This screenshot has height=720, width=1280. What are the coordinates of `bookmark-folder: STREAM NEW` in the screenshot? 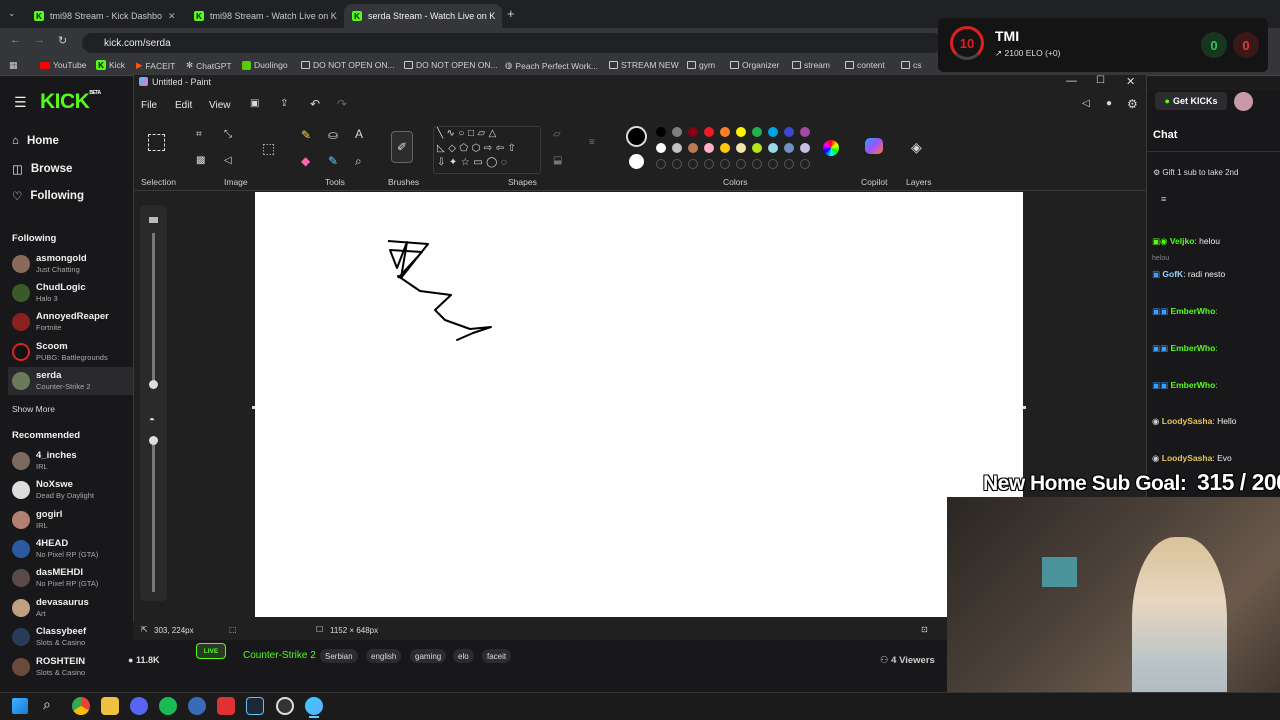 It's located at (644, 65).